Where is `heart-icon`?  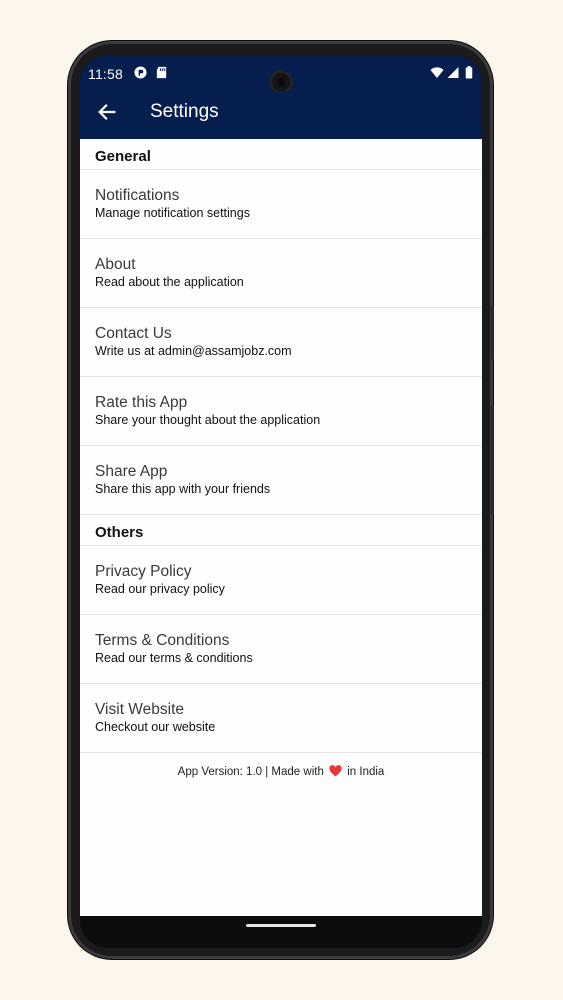
heart-icon is located at coordinates (335, 771).